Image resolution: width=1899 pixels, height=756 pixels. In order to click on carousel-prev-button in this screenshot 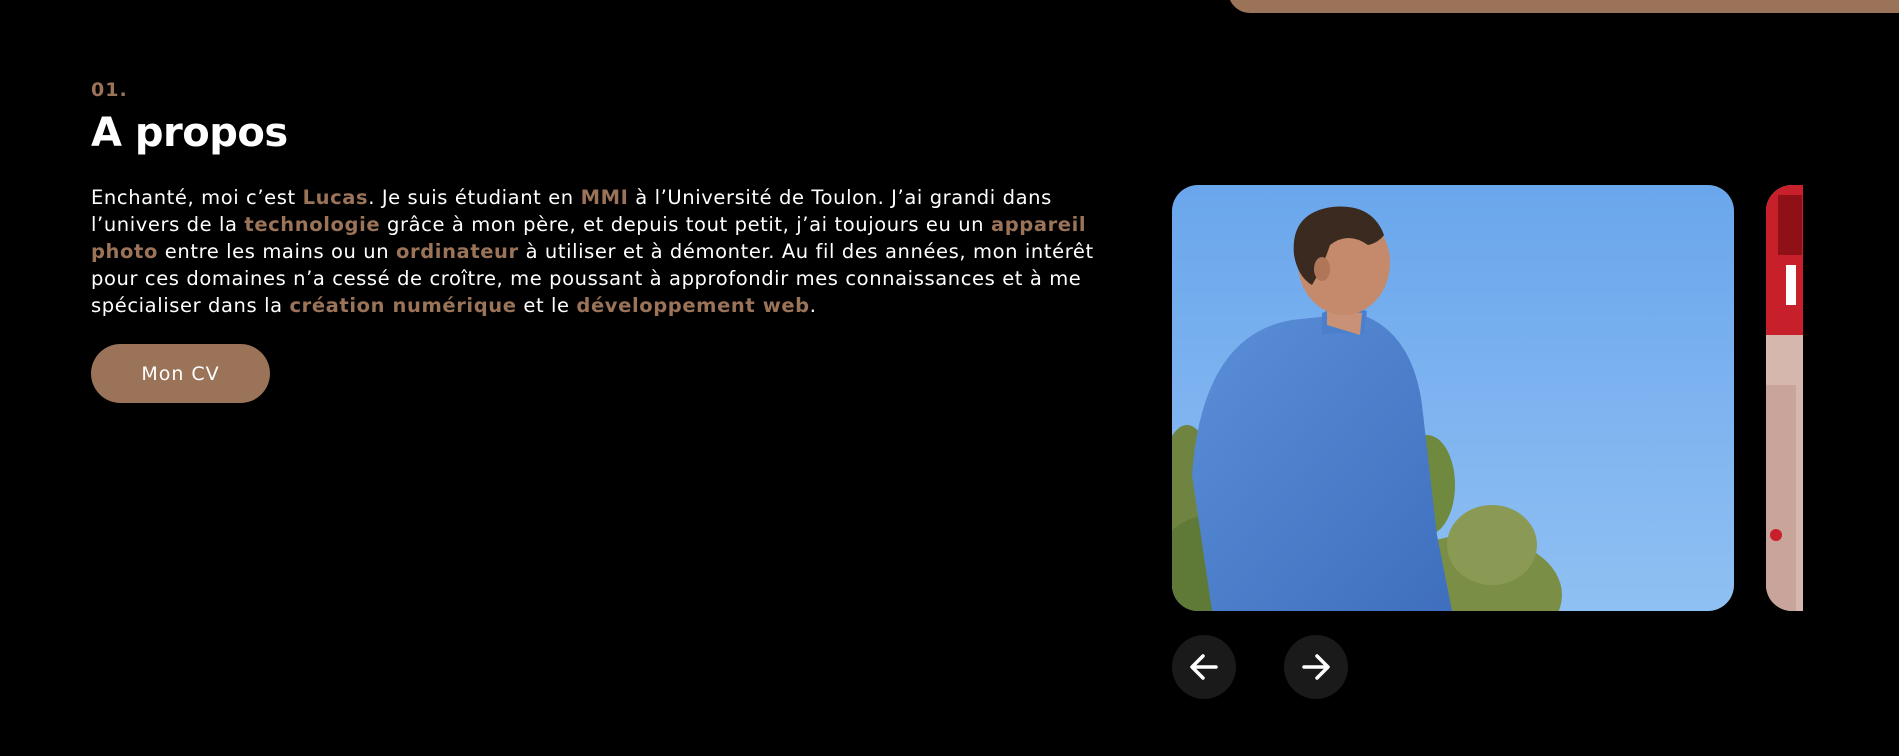, I will do `click(1204, 667)`.